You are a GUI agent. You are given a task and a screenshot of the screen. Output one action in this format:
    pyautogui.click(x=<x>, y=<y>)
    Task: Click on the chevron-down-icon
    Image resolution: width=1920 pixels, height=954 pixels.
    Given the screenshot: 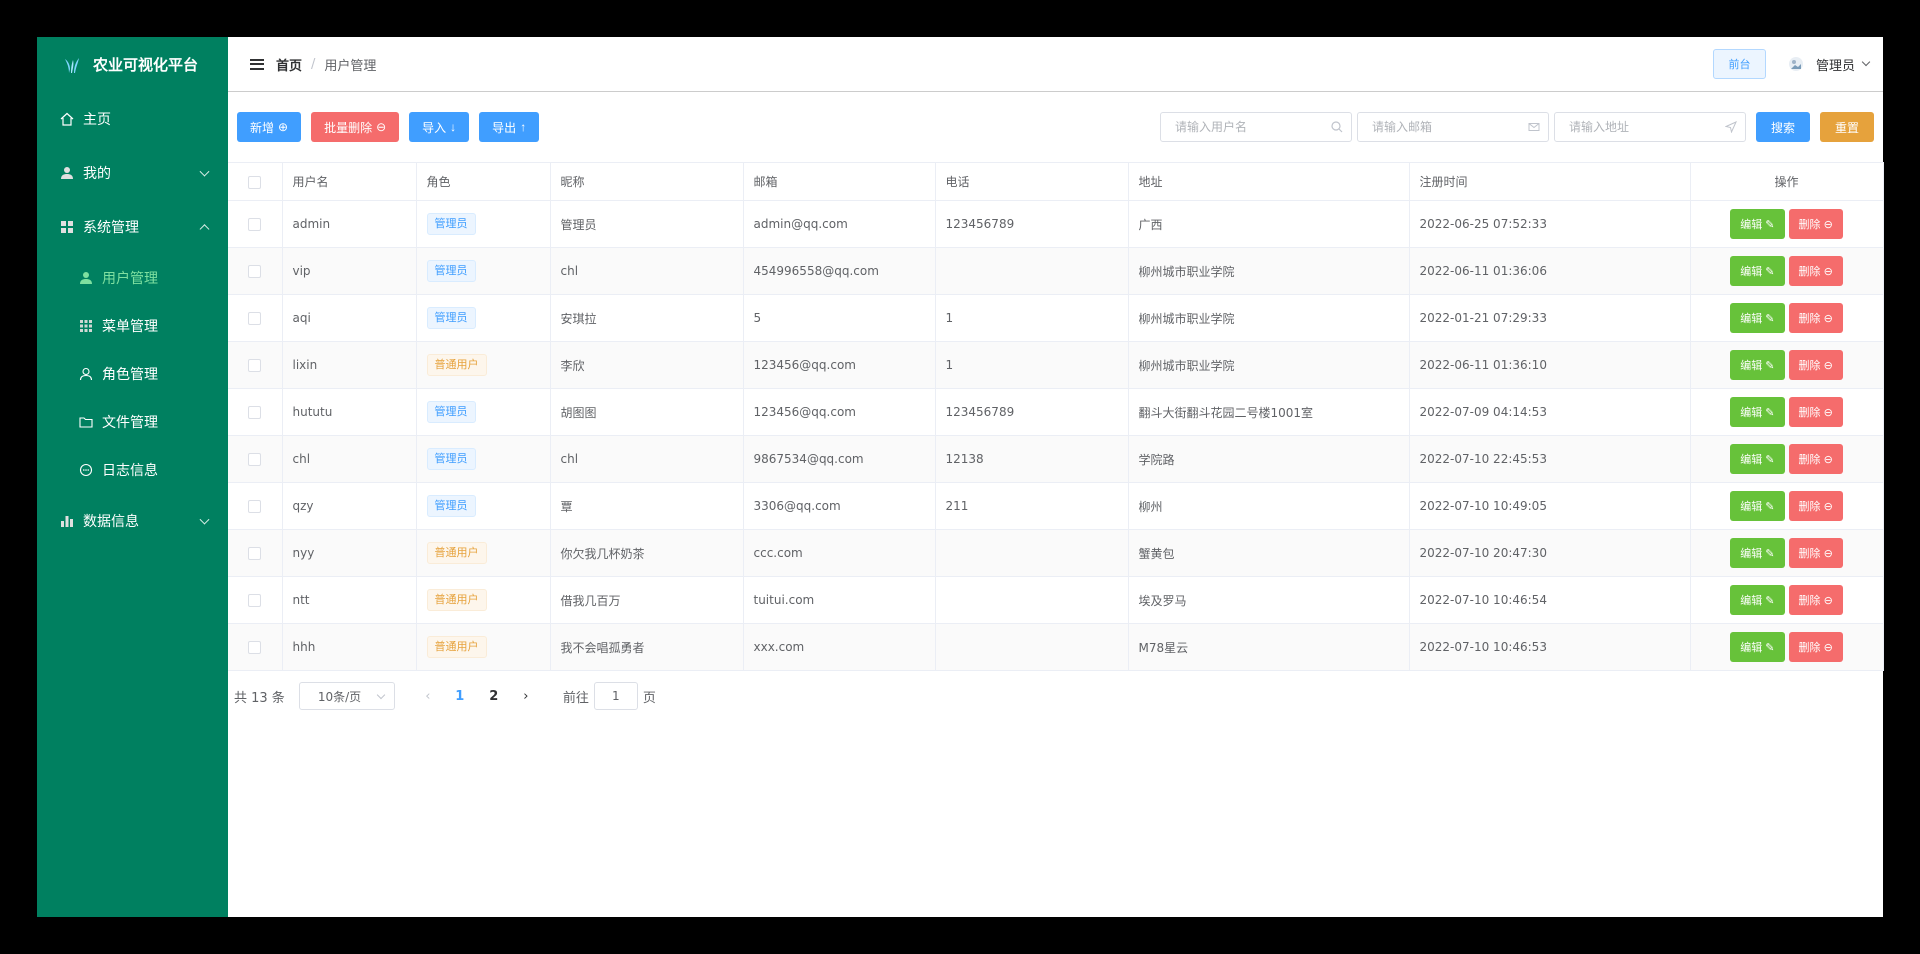 What is the action you would take?
    pyautogui.click(x=1866, y=62)
    